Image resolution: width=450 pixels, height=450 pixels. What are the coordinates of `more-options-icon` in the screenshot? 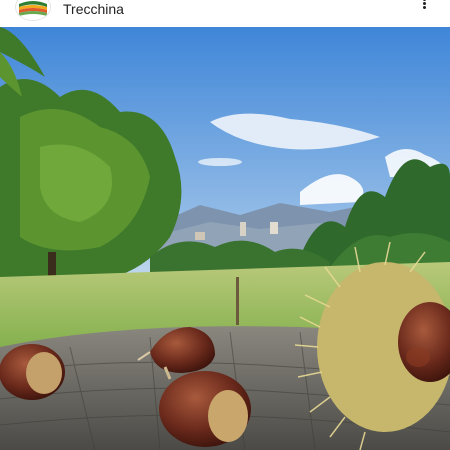 It's located at (424, 5).